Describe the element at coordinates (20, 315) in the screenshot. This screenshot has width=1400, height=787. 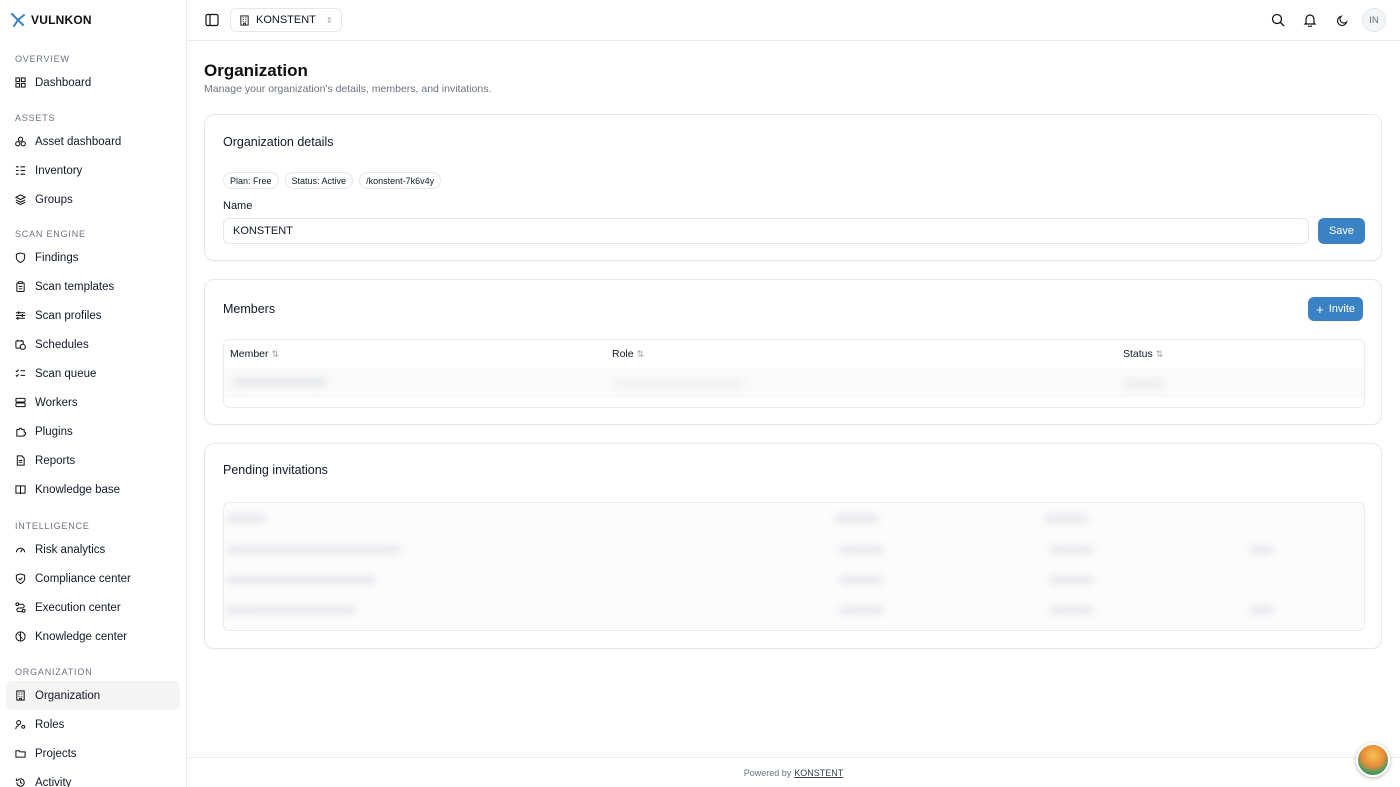
I see `sliders-icon` at that location.